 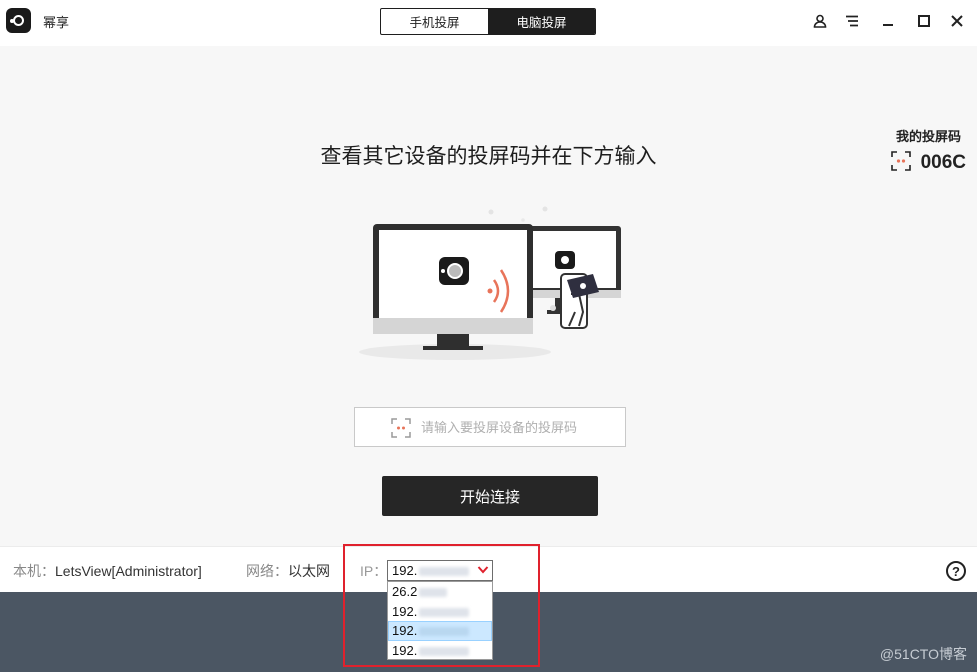 I want to click on ip-select: 192., so click(x=440, y=570).